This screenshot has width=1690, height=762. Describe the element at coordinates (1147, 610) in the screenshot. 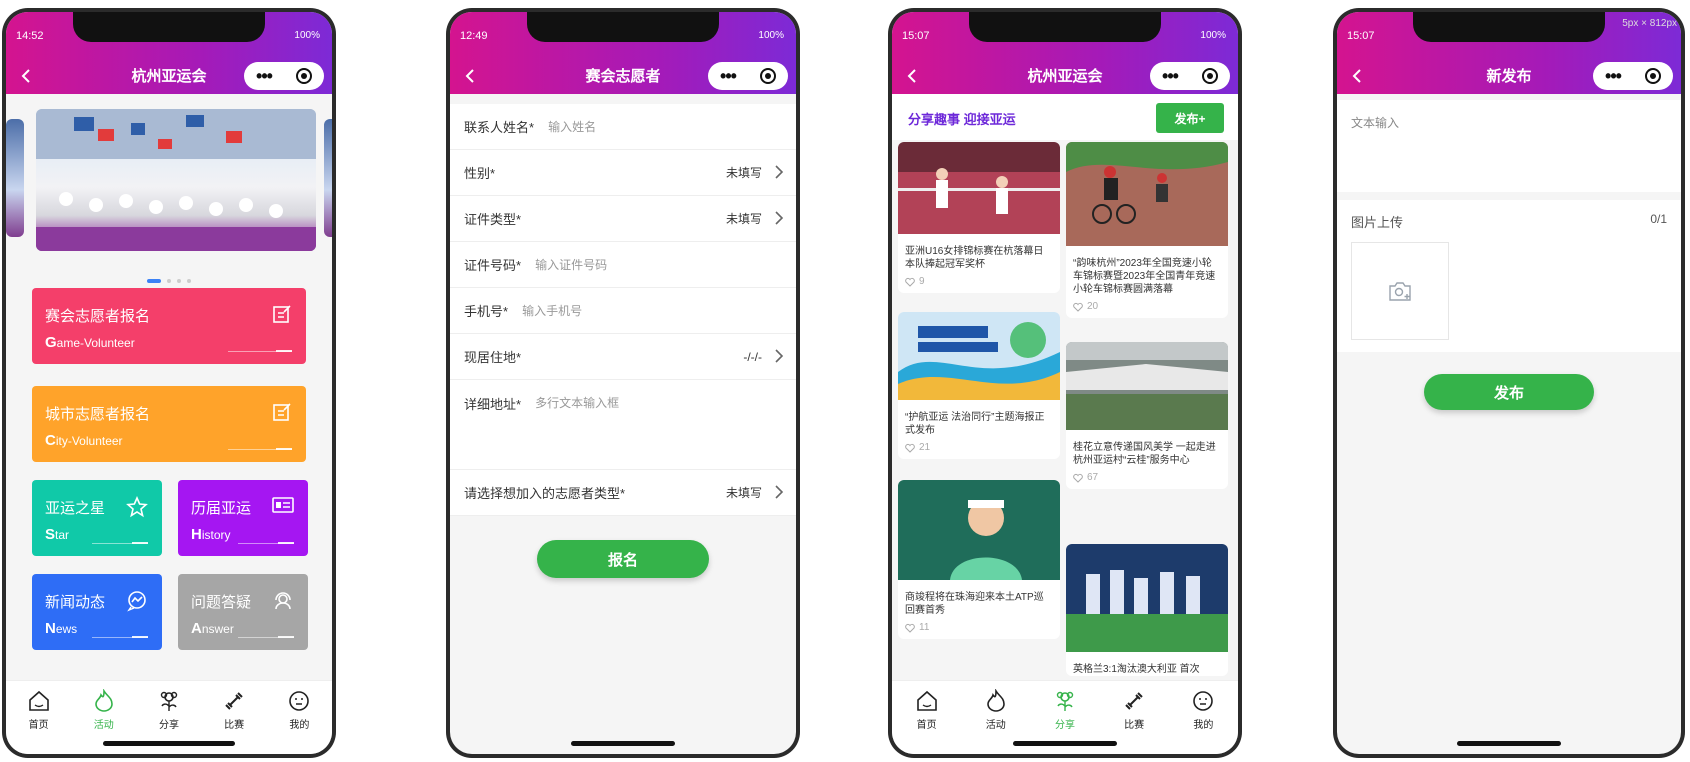

I see `post-card: 英格兰3:1淘汰澳大利亚 首次` at that location.